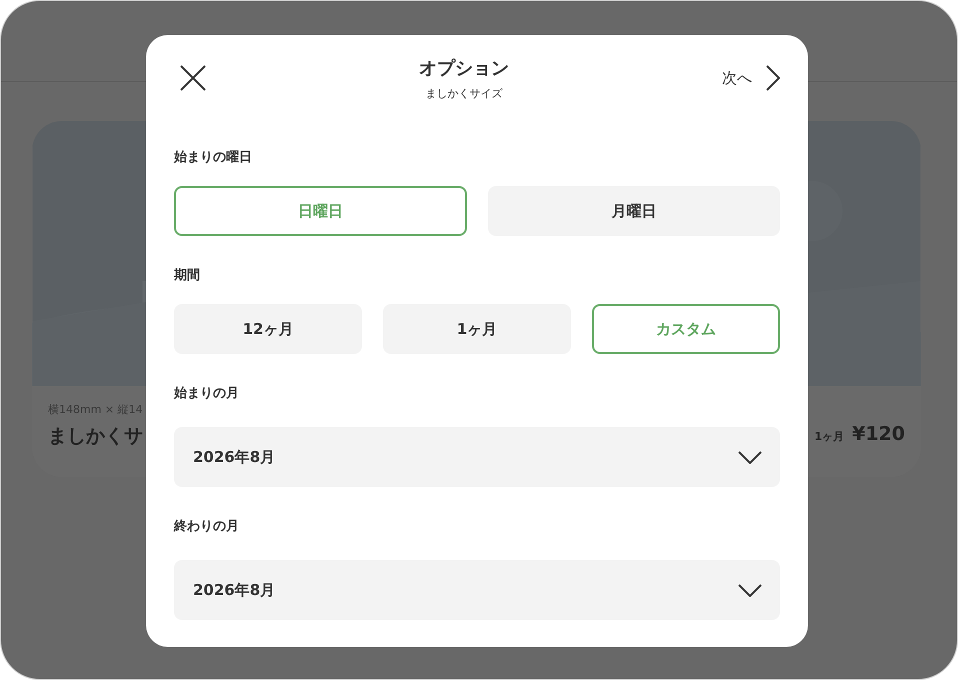 This screenshot has height=680, width=958. Describe the element at coordinates (268, 329) in the screenshot. I see `option-button: 12ヶ月` at that location.